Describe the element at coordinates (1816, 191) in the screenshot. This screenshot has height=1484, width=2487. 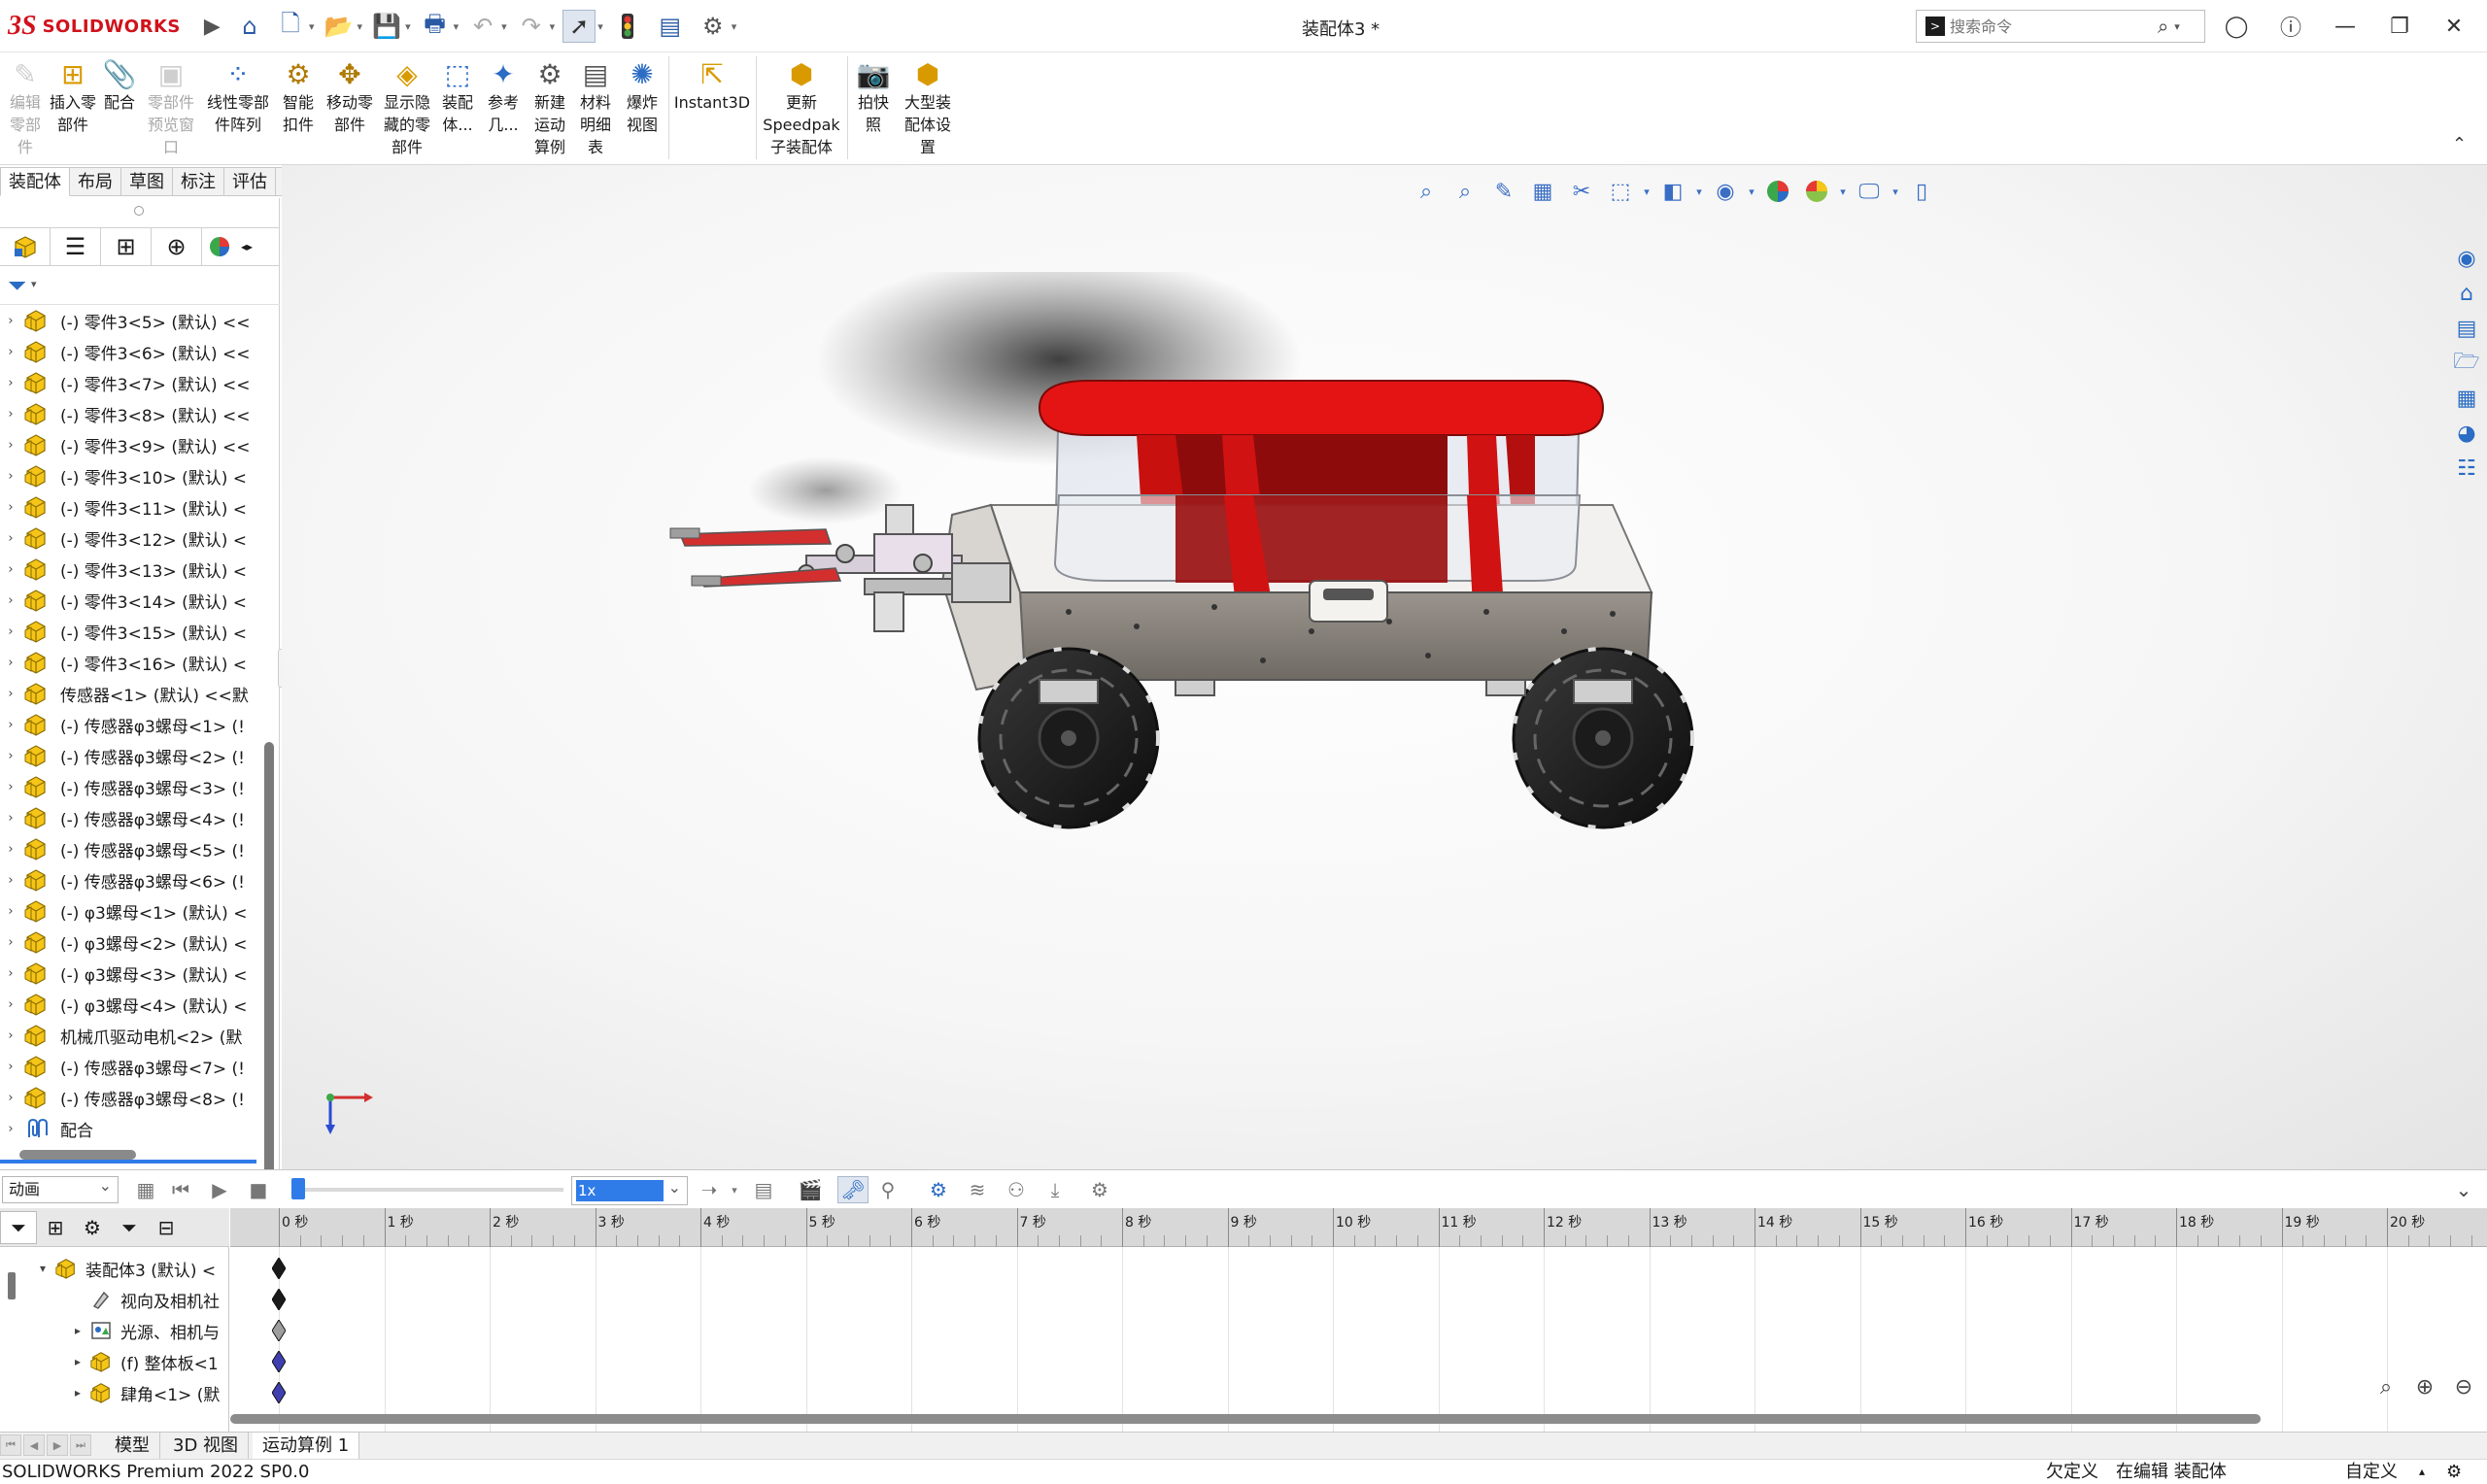
I see `apply-scene-icon` at that location.